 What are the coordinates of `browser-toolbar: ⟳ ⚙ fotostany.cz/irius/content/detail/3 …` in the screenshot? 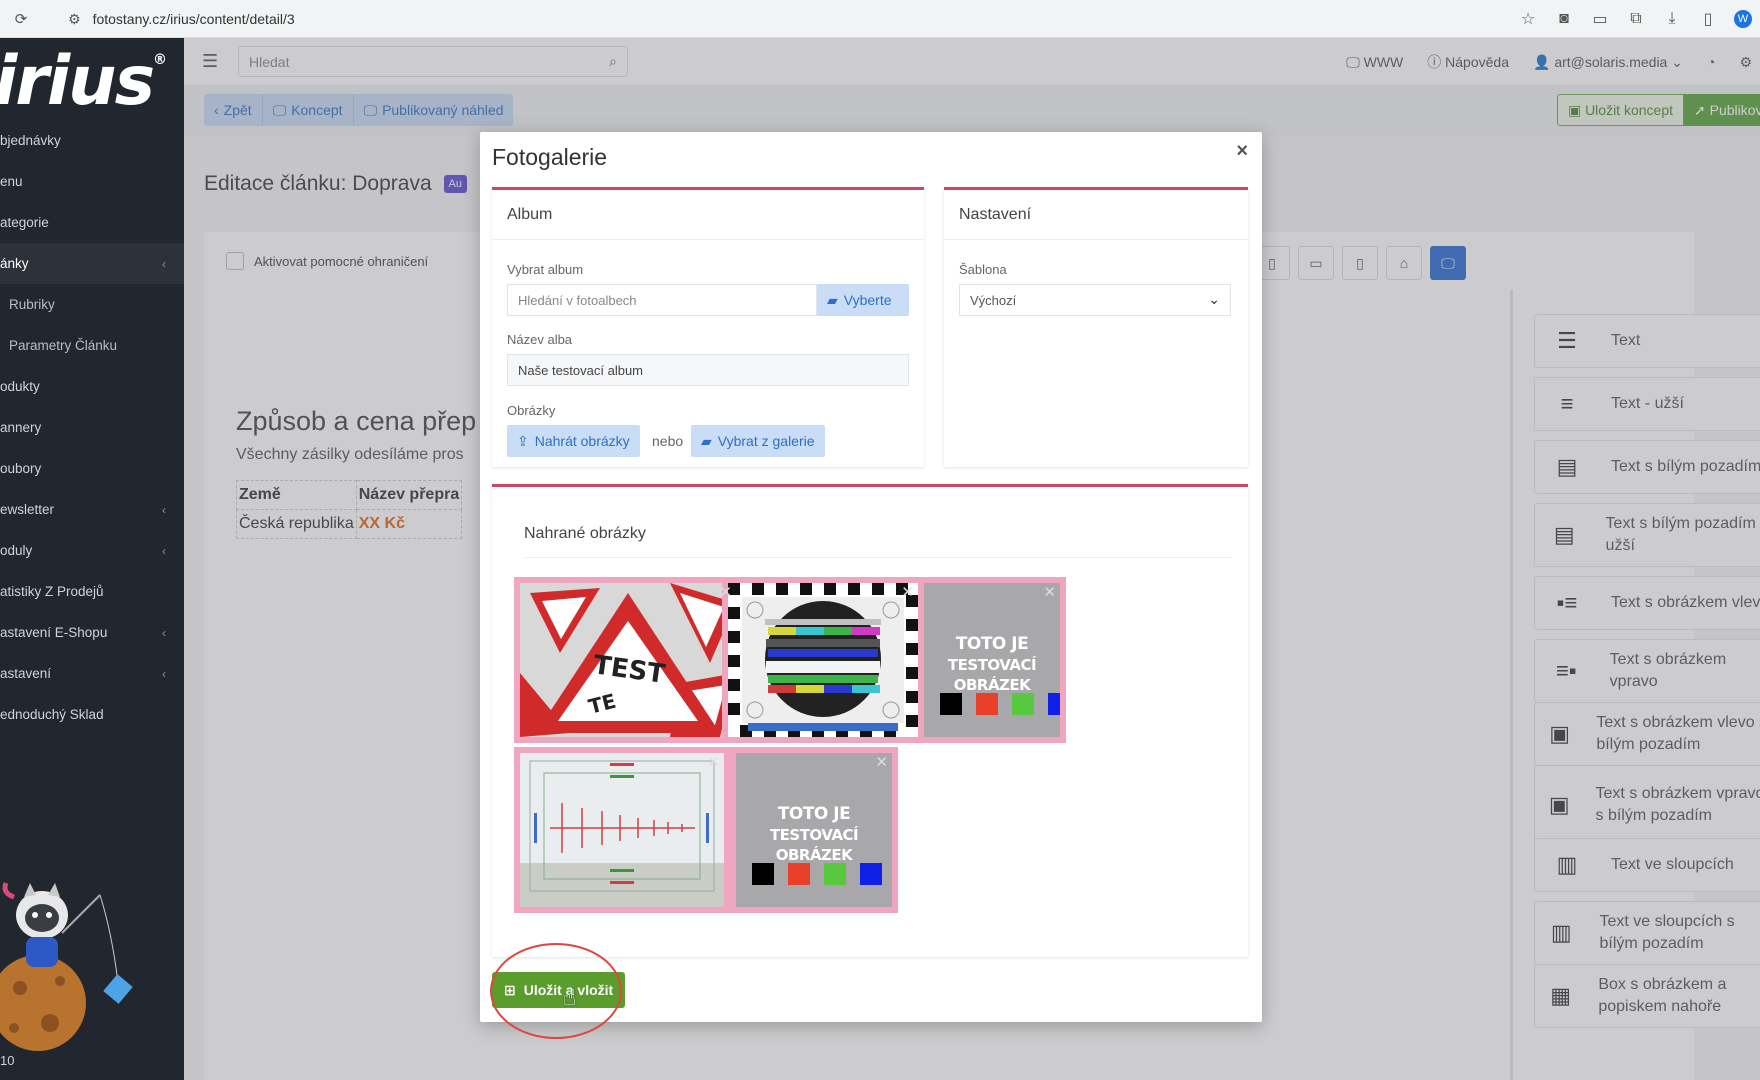 It's located at (880, 19).